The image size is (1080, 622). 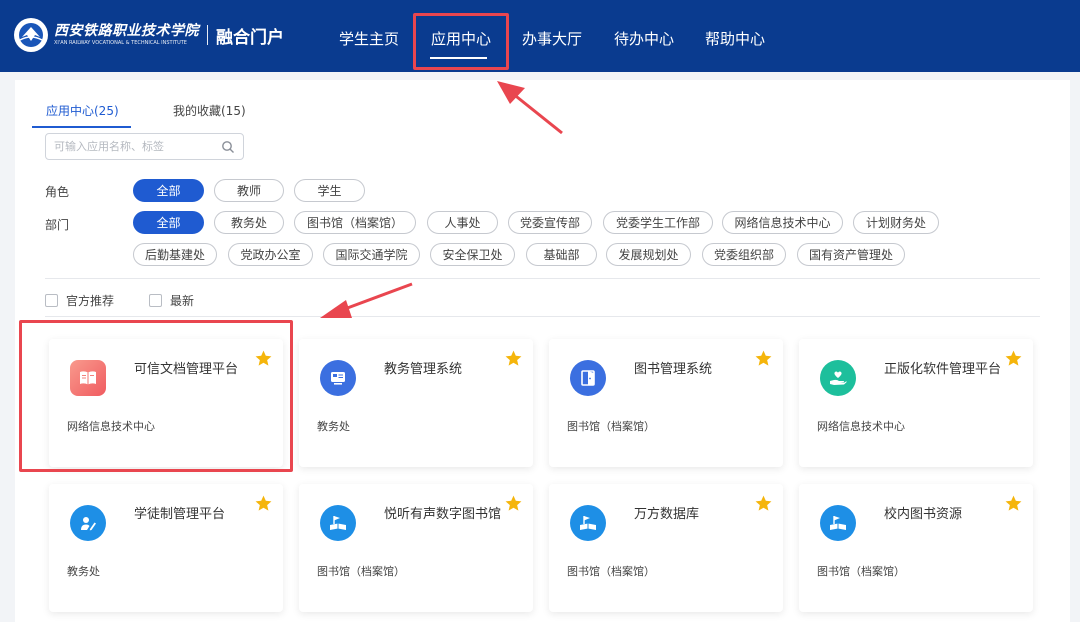 I want to click on dept-chip: 党政办公室, so click(x=270, y=254).